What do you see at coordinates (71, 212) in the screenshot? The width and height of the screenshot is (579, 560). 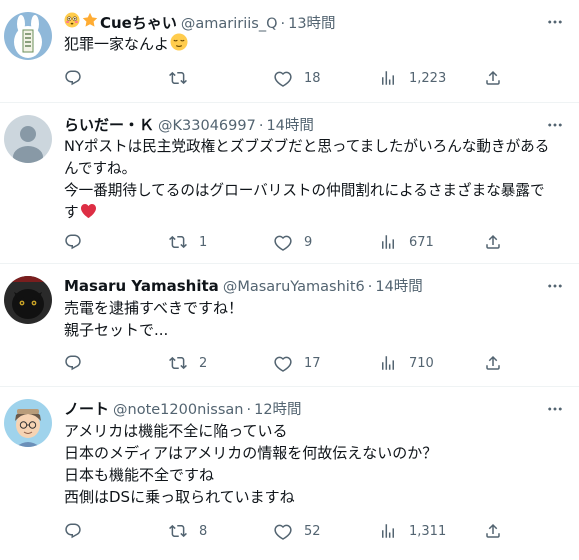 I see `tweet-line: す` at bounding box center [71, 212].